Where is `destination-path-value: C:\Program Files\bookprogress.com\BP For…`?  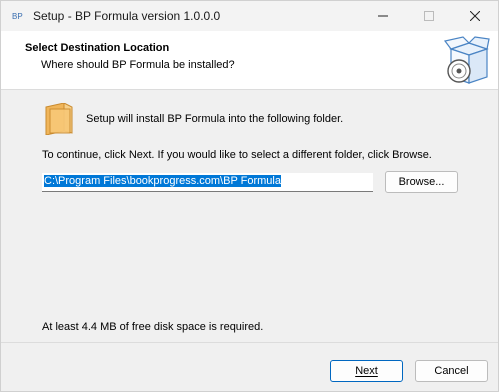
destination-path-value: C:\Program Files\bookprogress.com\BP For… is located at coordinates (162, 181).